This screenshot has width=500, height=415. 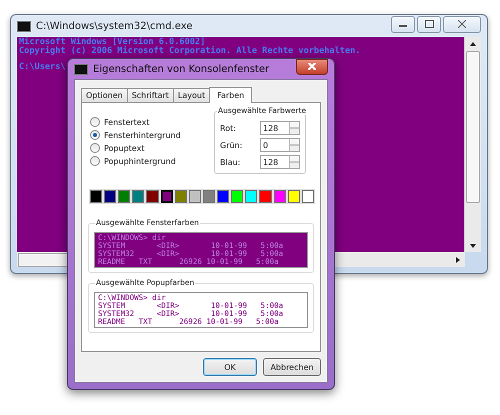 What do you see at coordinates (230, 162) in the screenshot?
I see `field-label: Blau:` at bounding box center [230, 162].